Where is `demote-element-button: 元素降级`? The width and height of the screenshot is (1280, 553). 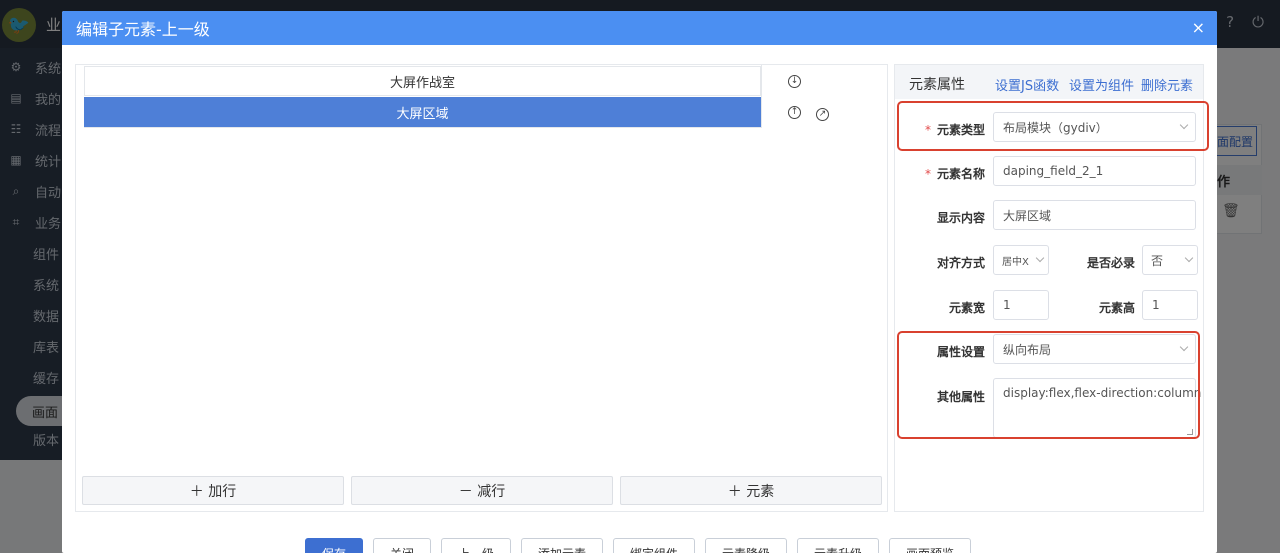 demote-element-button: 元素降级 is located at coordinates (746, 545).